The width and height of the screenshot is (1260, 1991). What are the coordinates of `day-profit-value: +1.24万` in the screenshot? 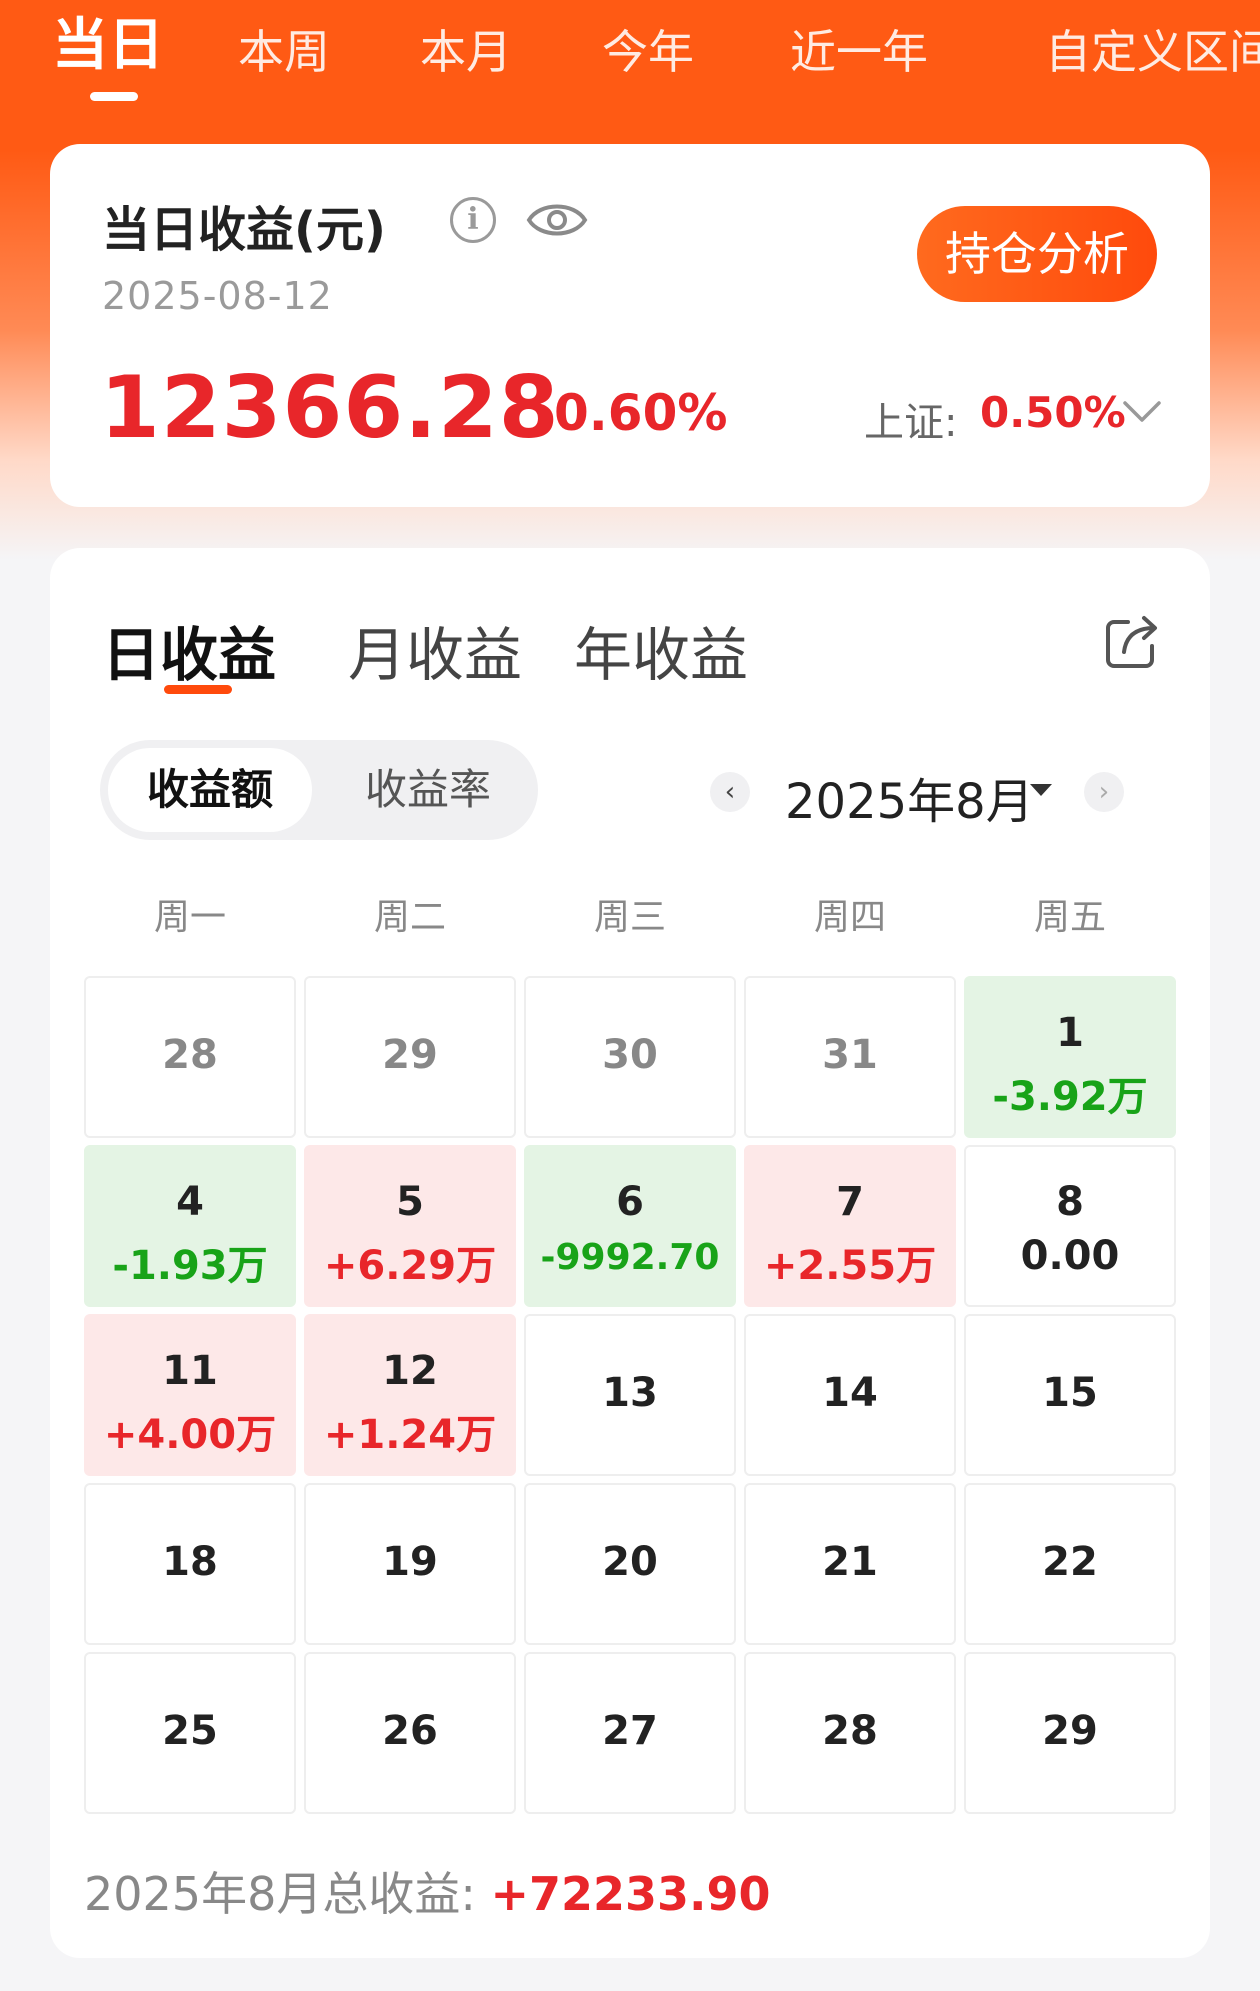 It's located at (410, 1435).